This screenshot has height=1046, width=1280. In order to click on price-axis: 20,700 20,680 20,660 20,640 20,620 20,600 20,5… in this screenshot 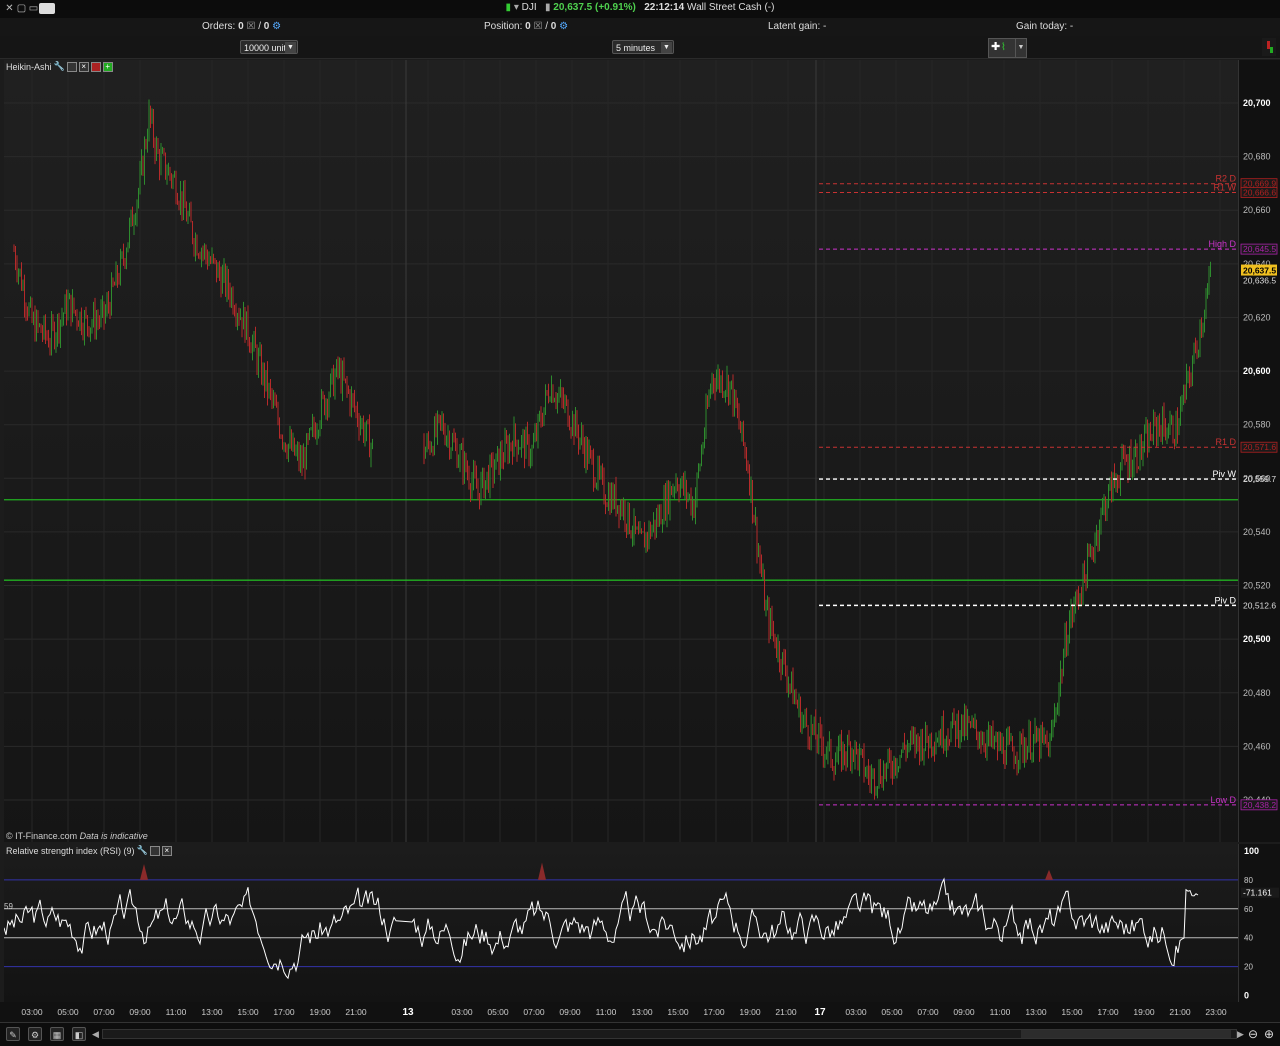, I will do `click(1259, 451)`.